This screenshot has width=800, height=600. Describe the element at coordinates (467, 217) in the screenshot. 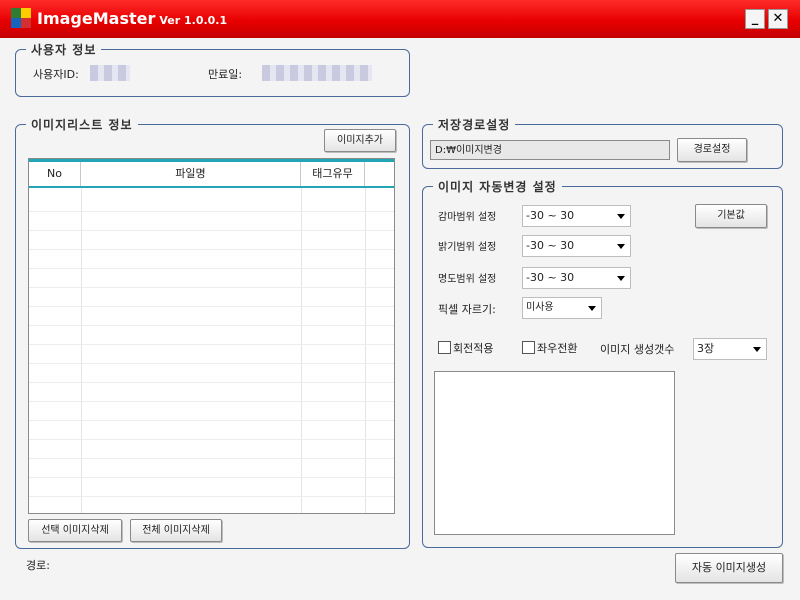

I see `gamma-label: 감마범위 설정` at that location.